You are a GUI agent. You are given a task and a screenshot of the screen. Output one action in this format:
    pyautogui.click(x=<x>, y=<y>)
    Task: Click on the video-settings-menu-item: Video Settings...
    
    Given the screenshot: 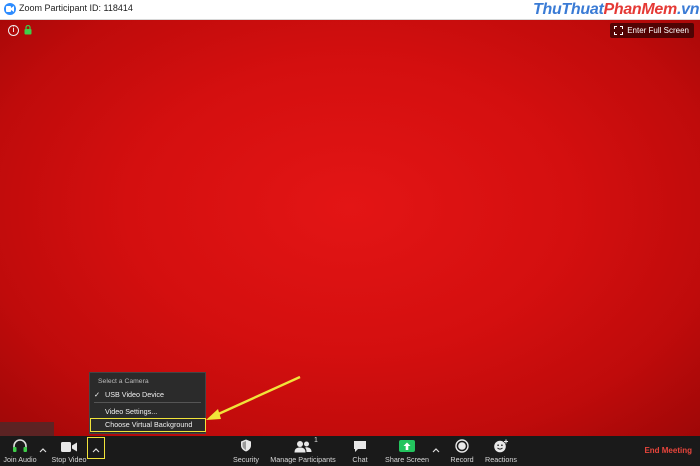 What is the action you would take?
    pyautogui.click(x=131, y=411)
    